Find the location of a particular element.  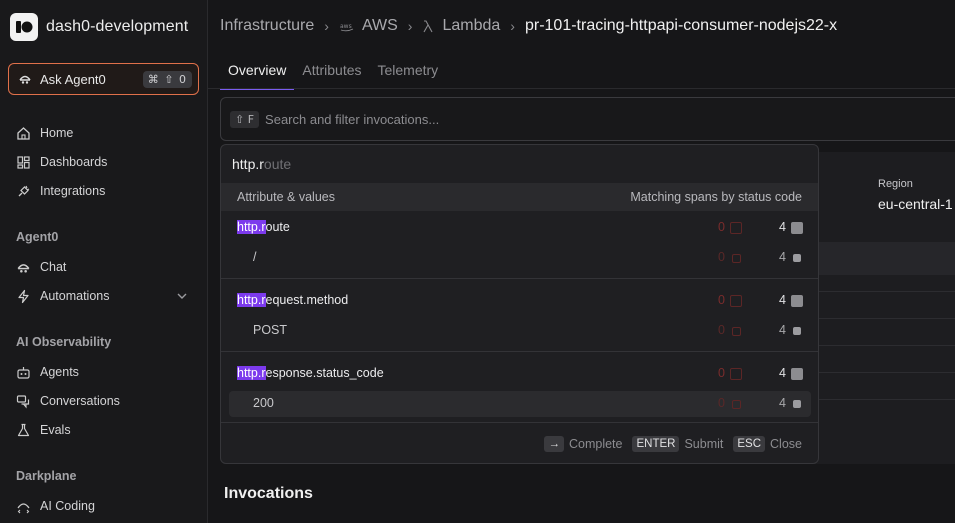

submit-label: Submit is located at coordinates (704, 443).